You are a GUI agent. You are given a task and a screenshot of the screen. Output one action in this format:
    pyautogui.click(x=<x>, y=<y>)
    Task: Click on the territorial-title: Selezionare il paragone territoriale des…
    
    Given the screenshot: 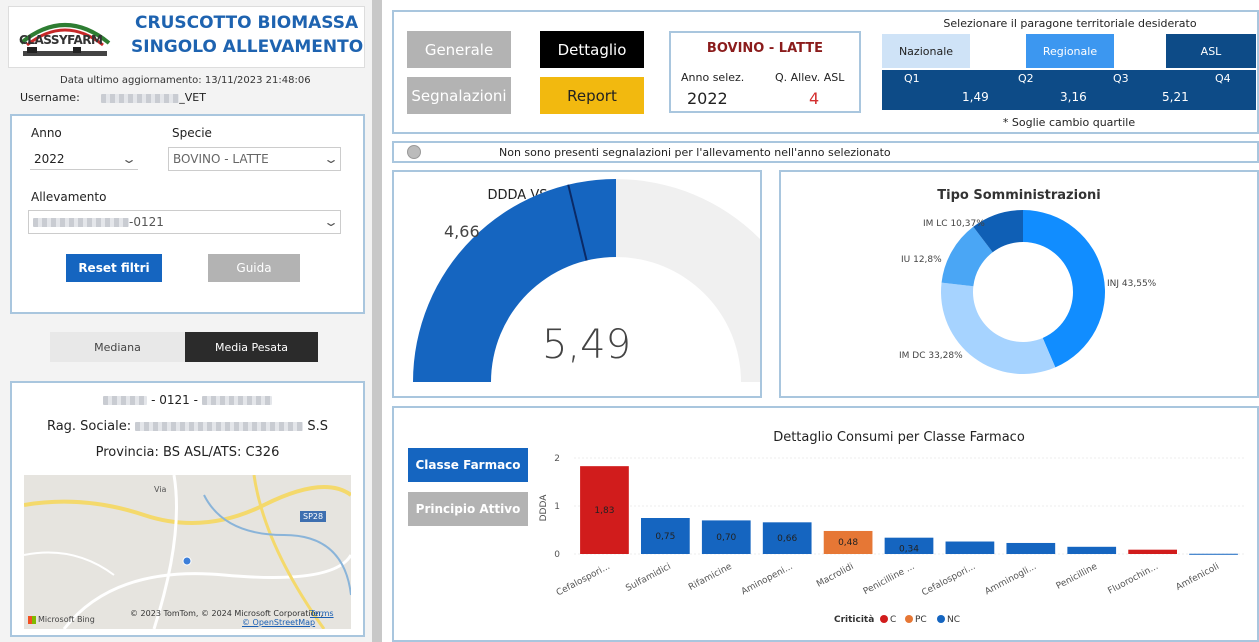 What is the action you would take?
    pyautogui.click(x=1070, y=23)
    